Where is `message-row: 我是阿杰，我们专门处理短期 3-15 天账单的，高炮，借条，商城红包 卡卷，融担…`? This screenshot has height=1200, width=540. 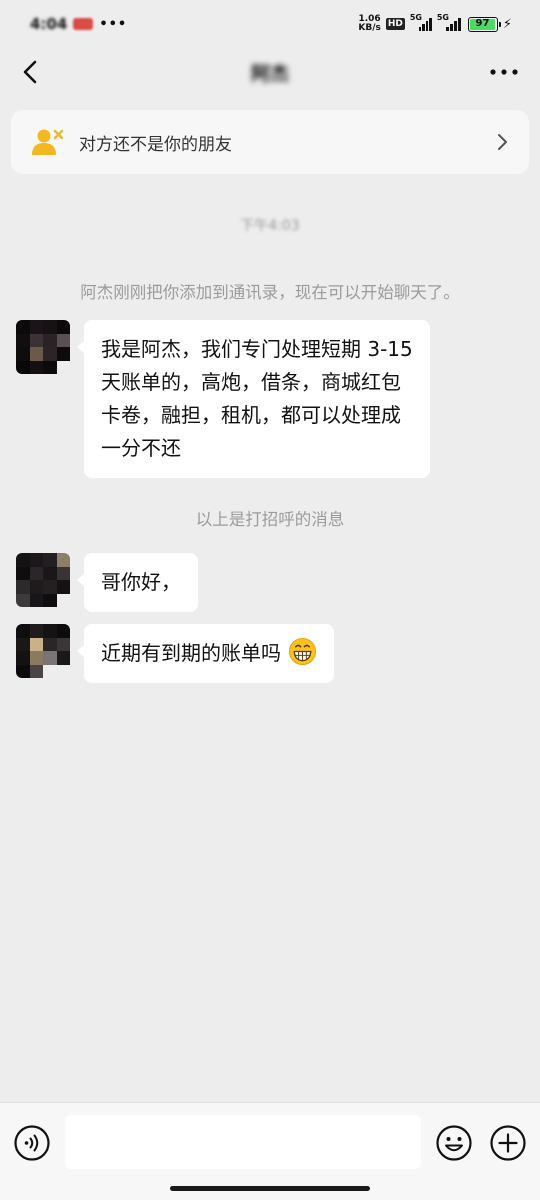
message-row: 我是阿杰，我们专门处理短期 3-15 天账单的，高炮，借条，商城红包 卡卷，融担… is located at coordinates (223, 399).